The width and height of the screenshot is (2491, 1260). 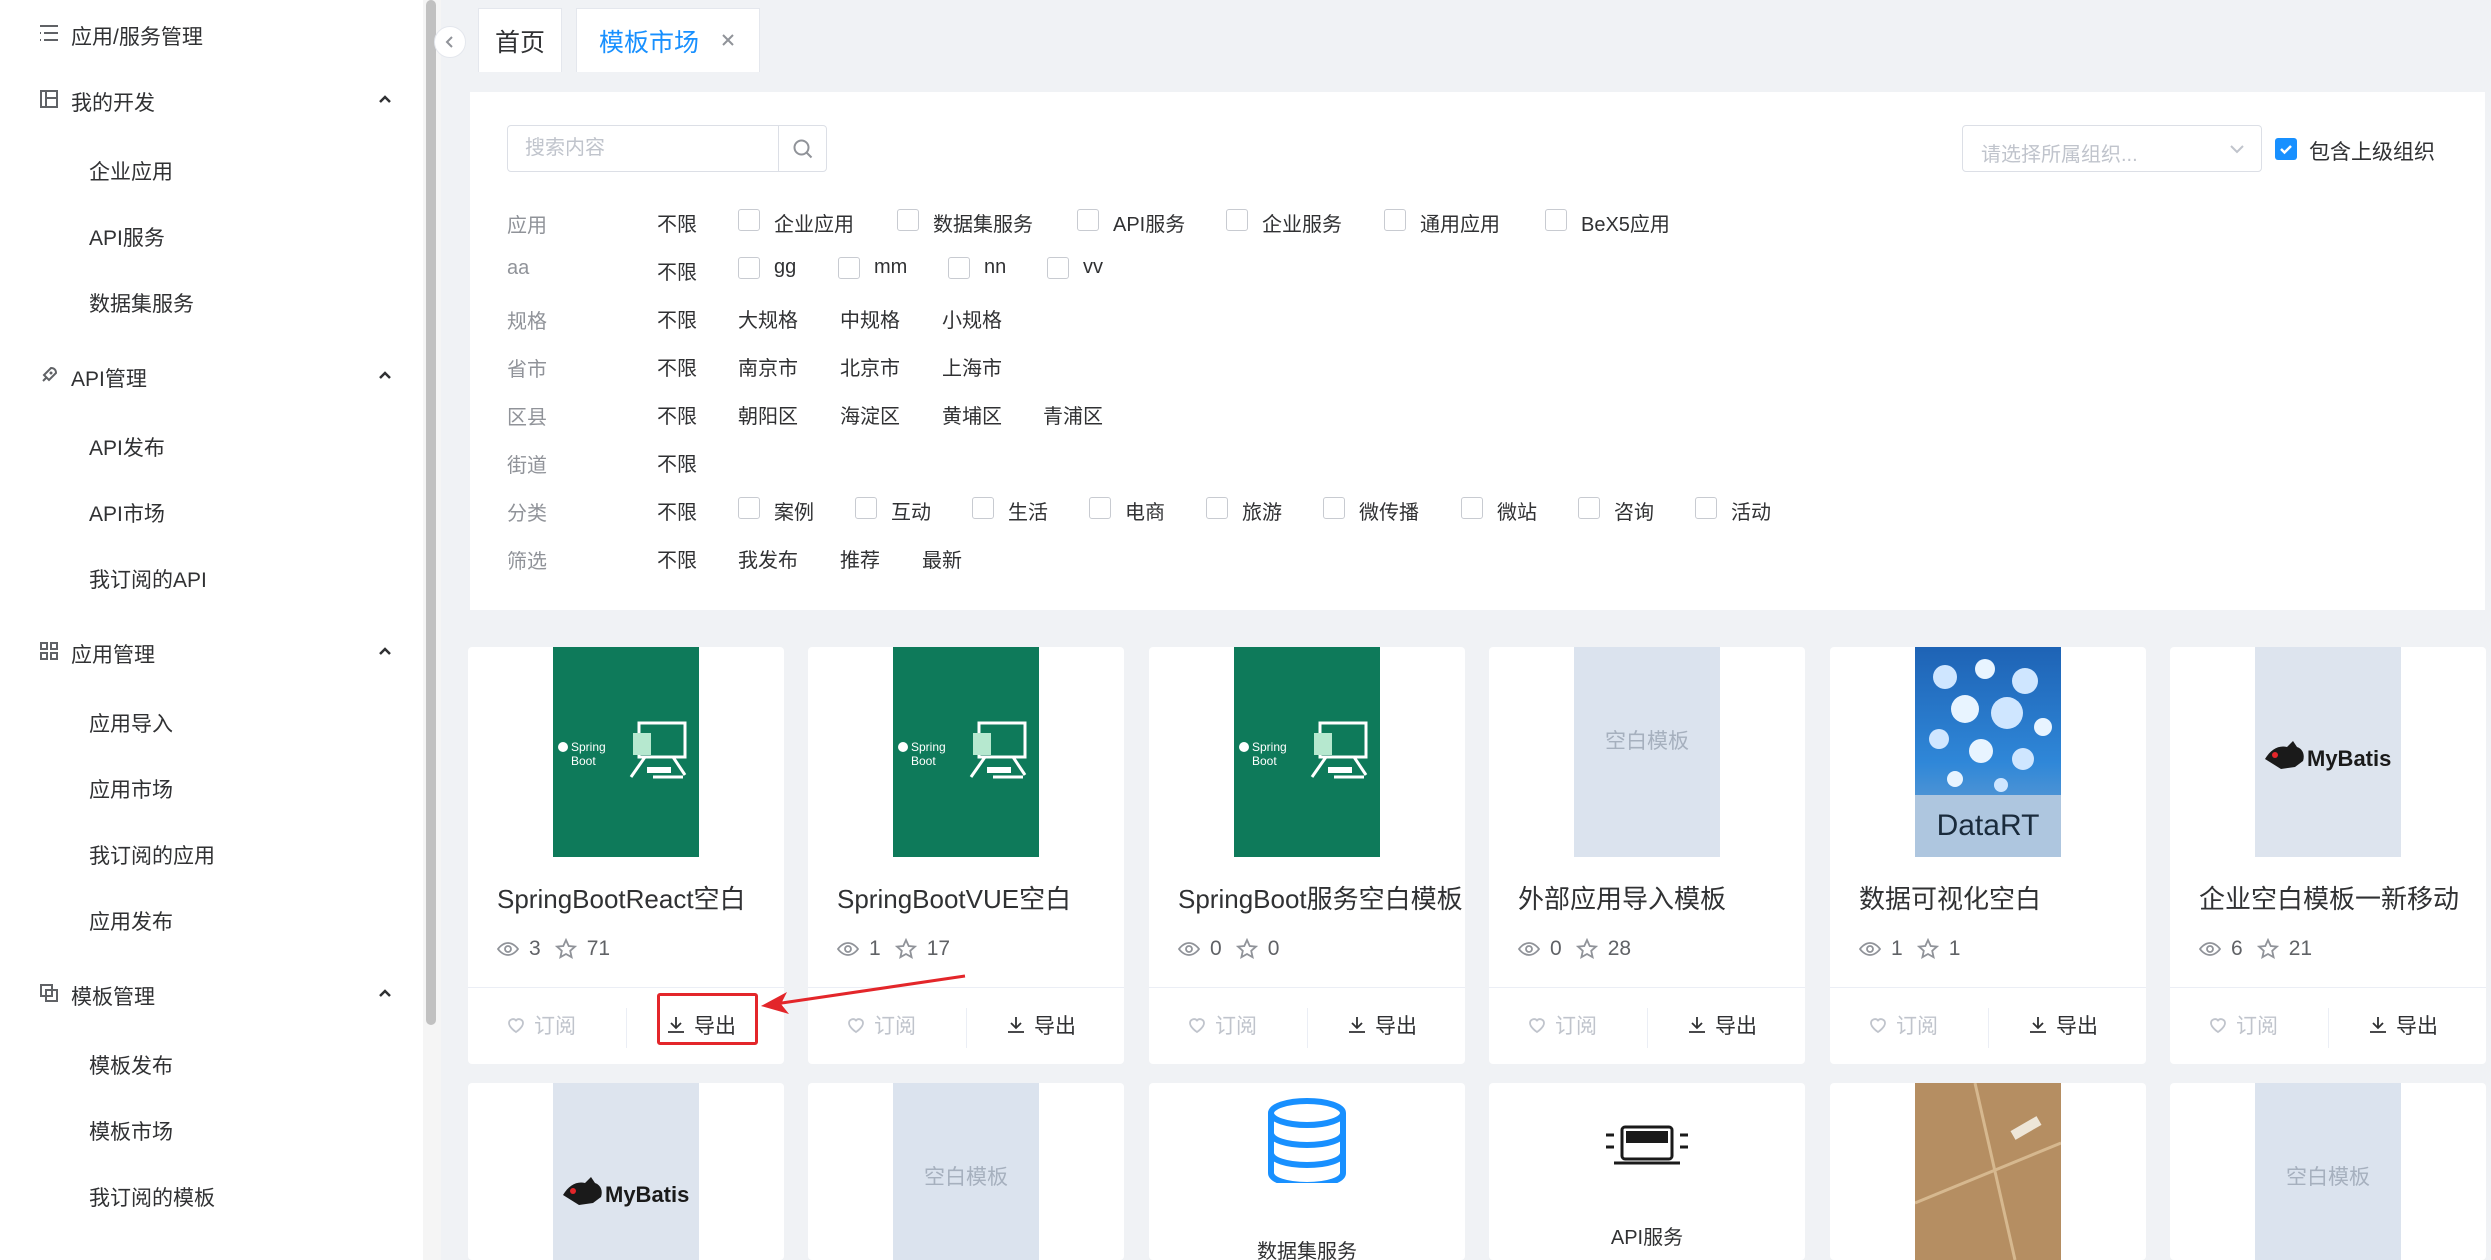 What do you see at coordinates (972, 366) in the screenshot?
I see `filter-option: 上海市` at bounding box center [972, 366].